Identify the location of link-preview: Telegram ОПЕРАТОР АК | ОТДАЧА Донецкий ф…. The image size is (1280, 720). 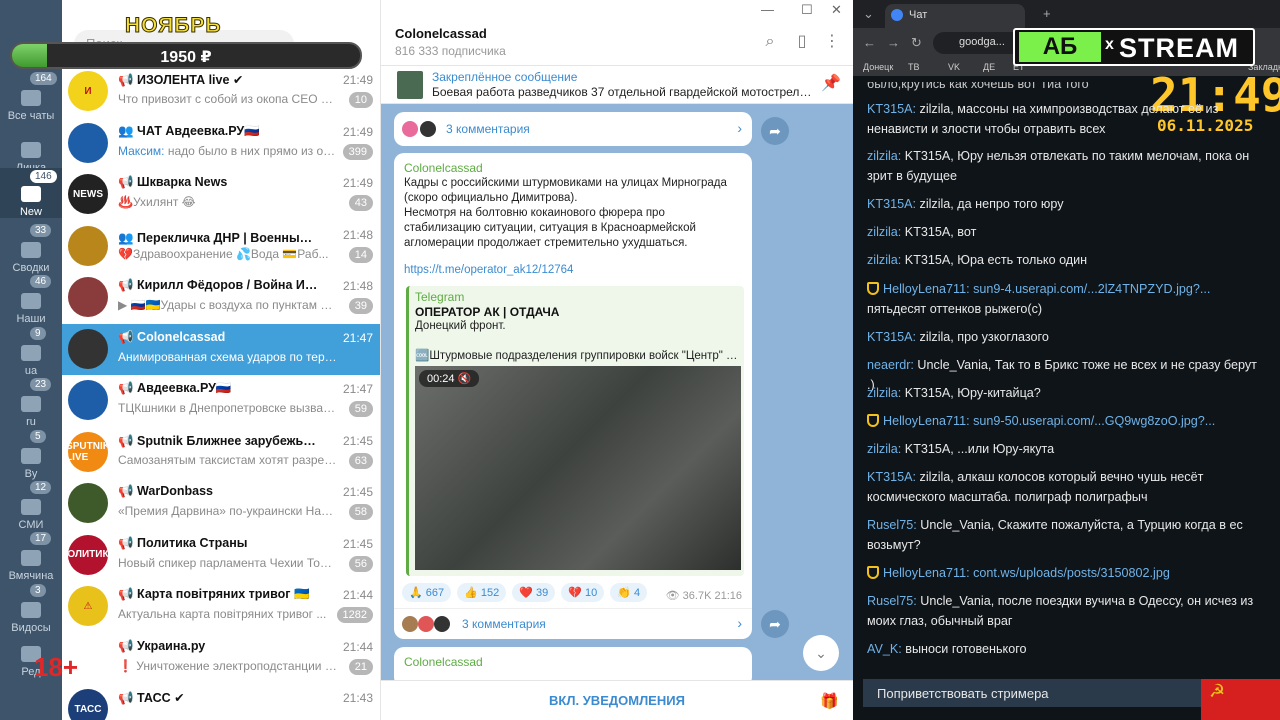
(575, 431).